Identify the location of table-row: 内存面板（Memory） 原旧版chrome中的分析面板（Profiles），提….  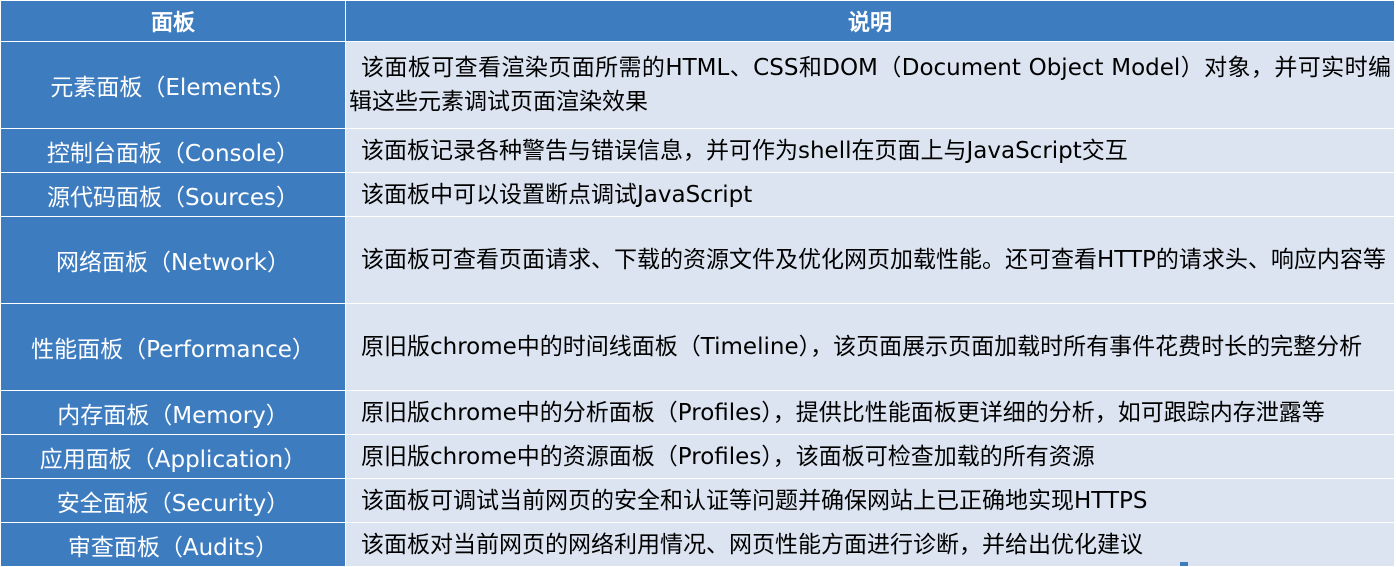
(697, 412).